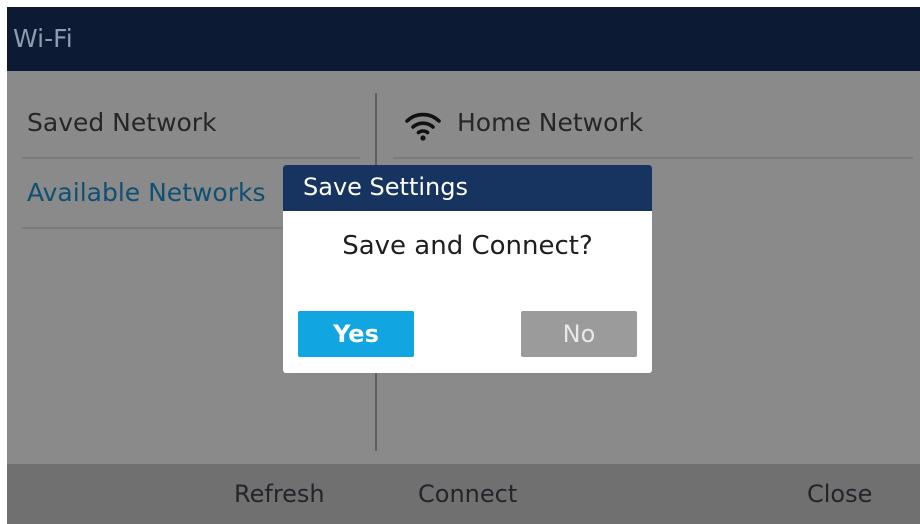 Image resolution: width=920 pixels, height=524 pixels. Describe the element at coordinates (839, 494) in the screenshot. I see `close-softkey: Close` at that location.